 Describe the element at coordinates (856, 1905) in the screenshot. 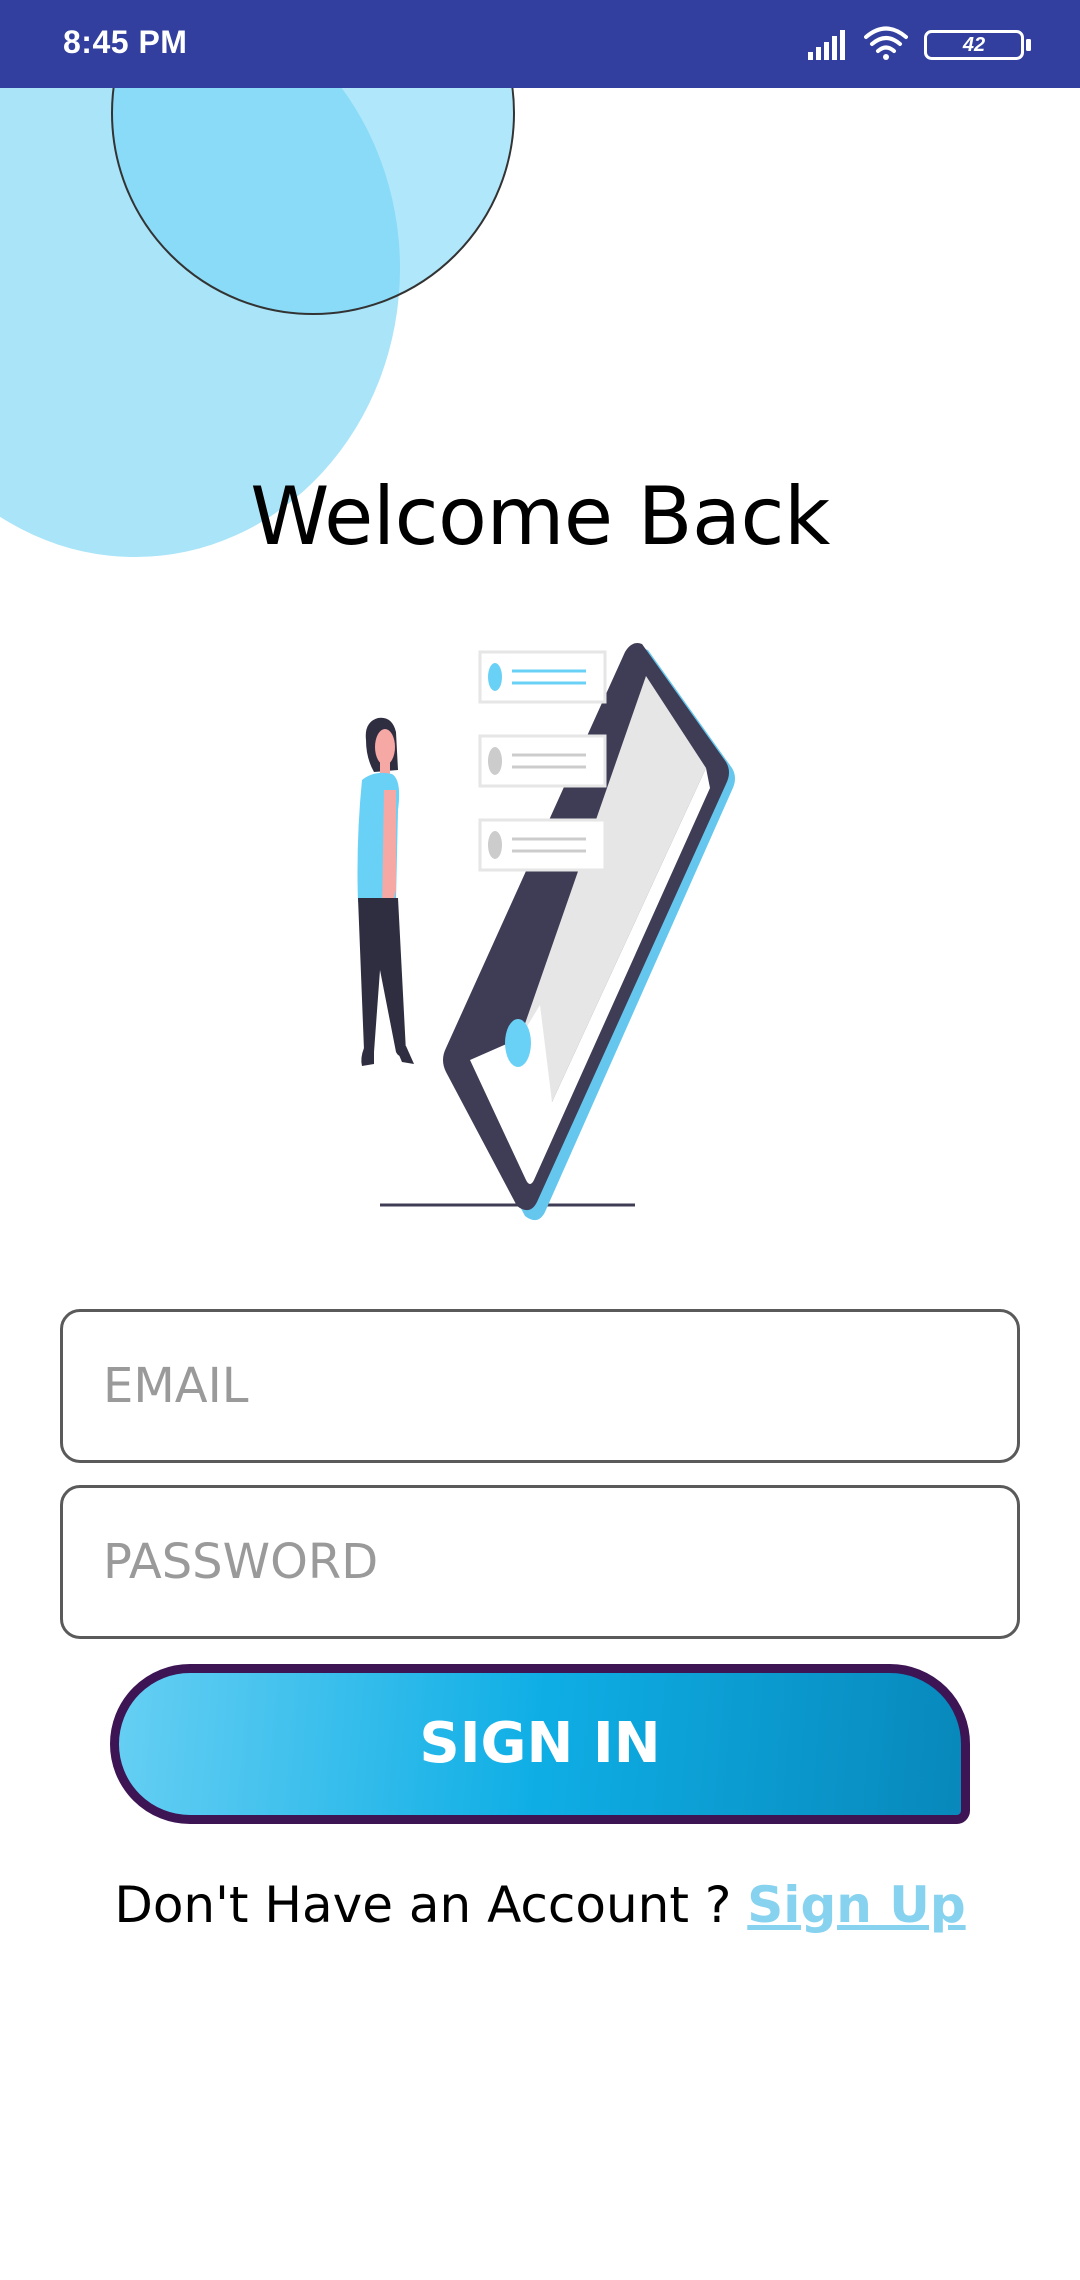

I see `signup-link: Sign Up` at that location.